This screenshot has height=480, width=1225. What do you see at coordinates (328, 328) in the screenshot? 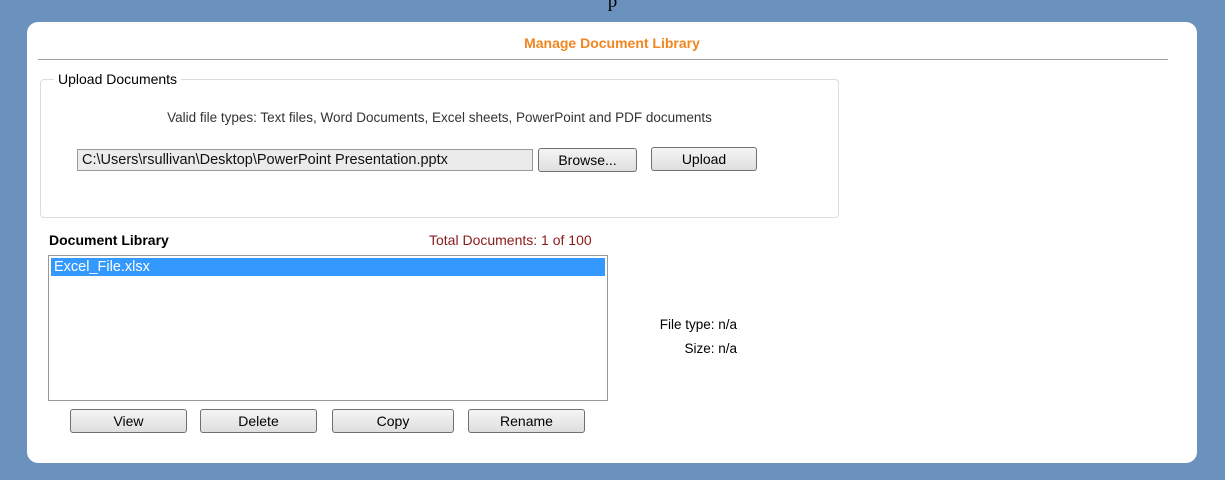
I see `document-list: Excel_File.xlsx` at bounding box center [328, 328].